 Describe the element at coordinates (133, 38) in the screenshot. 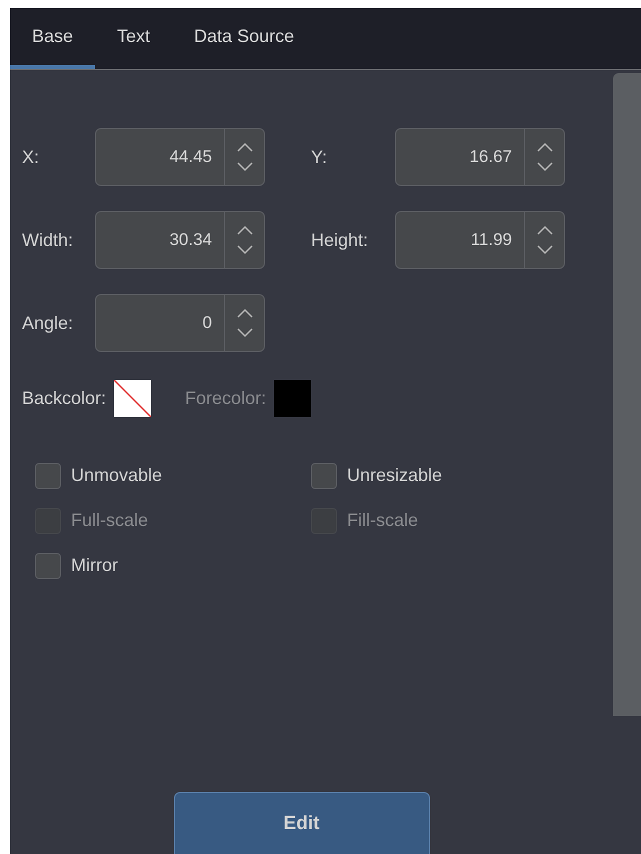

I see `tab: Text` at that location.